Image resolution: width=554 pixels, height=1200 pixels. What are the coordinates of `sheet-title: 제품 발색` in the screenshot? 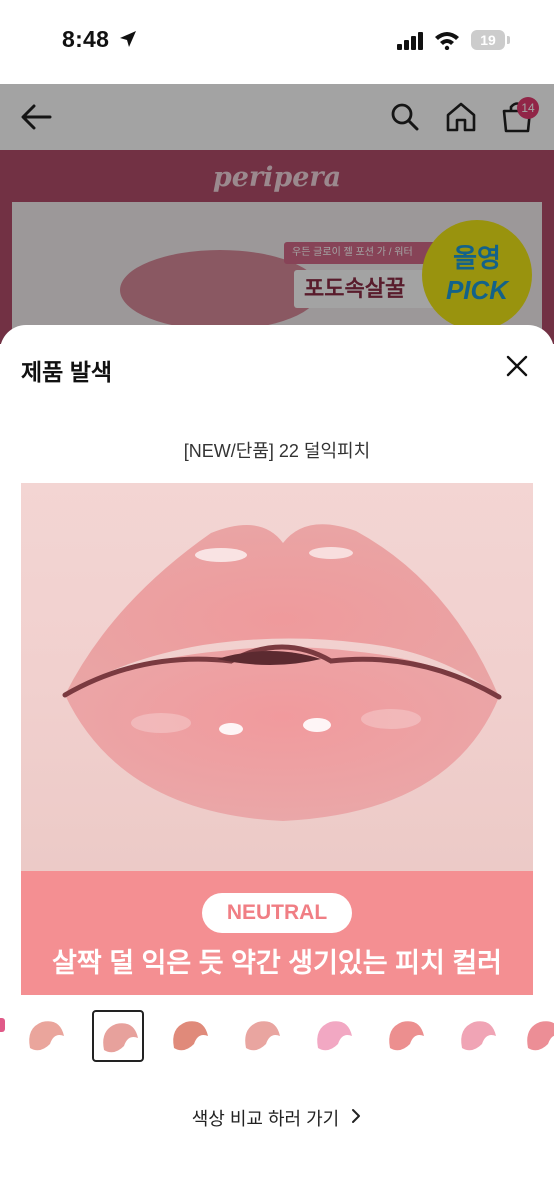 It's located at (67, 372).